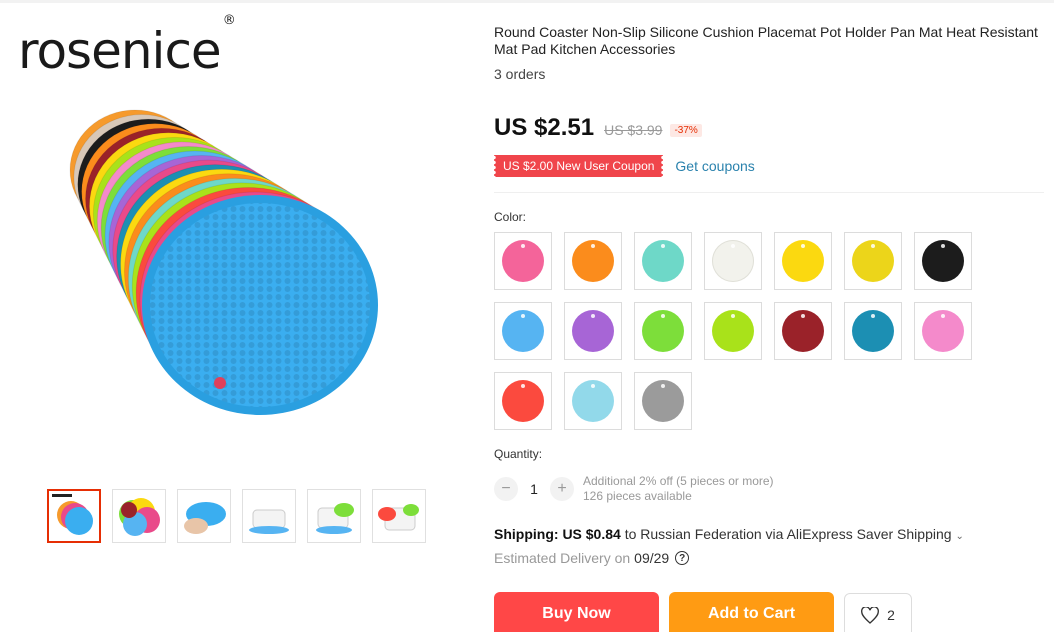 The image size is (1054, 632). Describe the element at coordinates (578, 166) in the screenshot. I see `new-user-coupon-badge: US $2.00 New User Coupon` at that location.